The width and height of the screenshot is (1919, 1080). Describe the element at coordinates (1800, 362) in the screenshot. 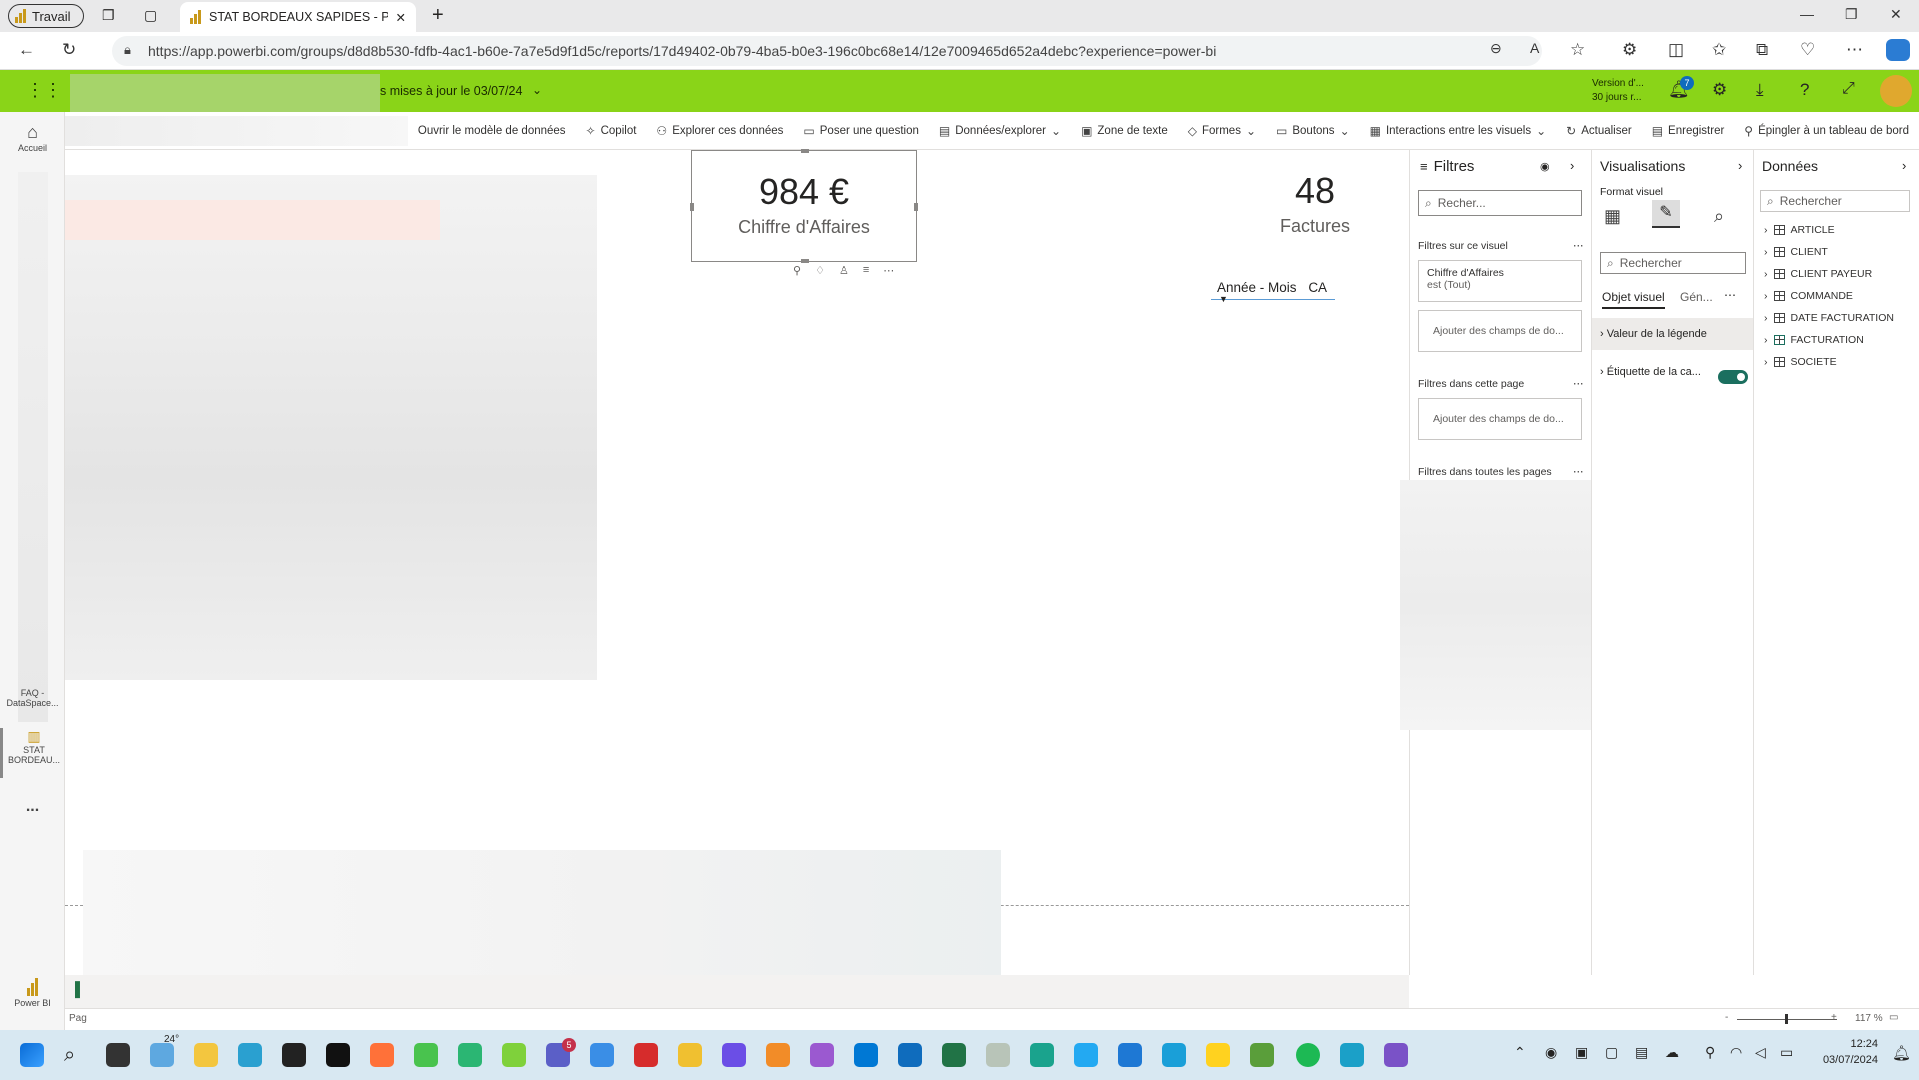

I see `data-table-societe: › SOCIETE` at that location.